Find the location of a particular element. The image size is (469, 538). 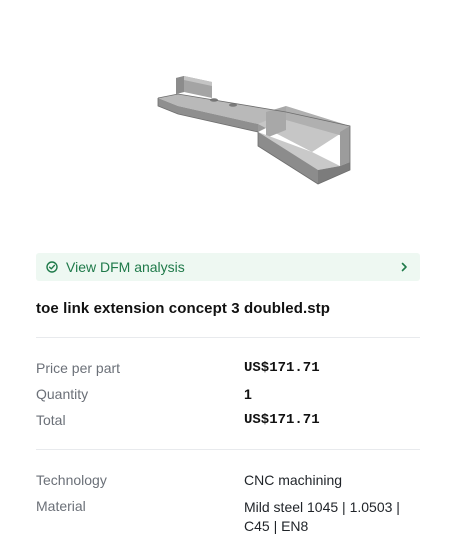

material-value: Mild steel 1045 | 1.0503 | C45 | EN8 is located at coordinates (322, 516).